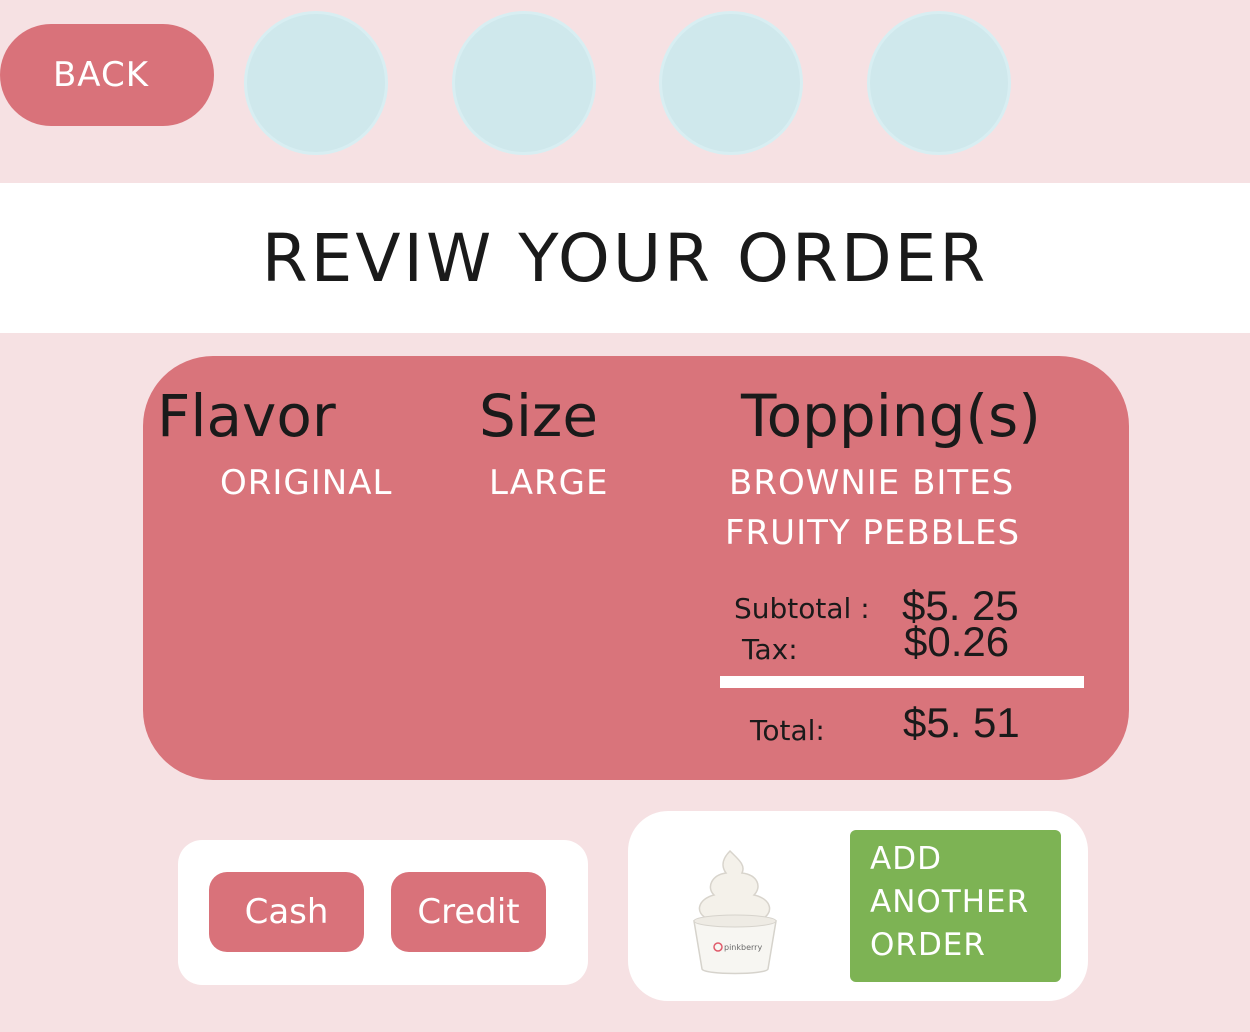 The image size is (1250, 1032). I want to click on topping-item-1: BROWNIE BITES, so click(872, 483).